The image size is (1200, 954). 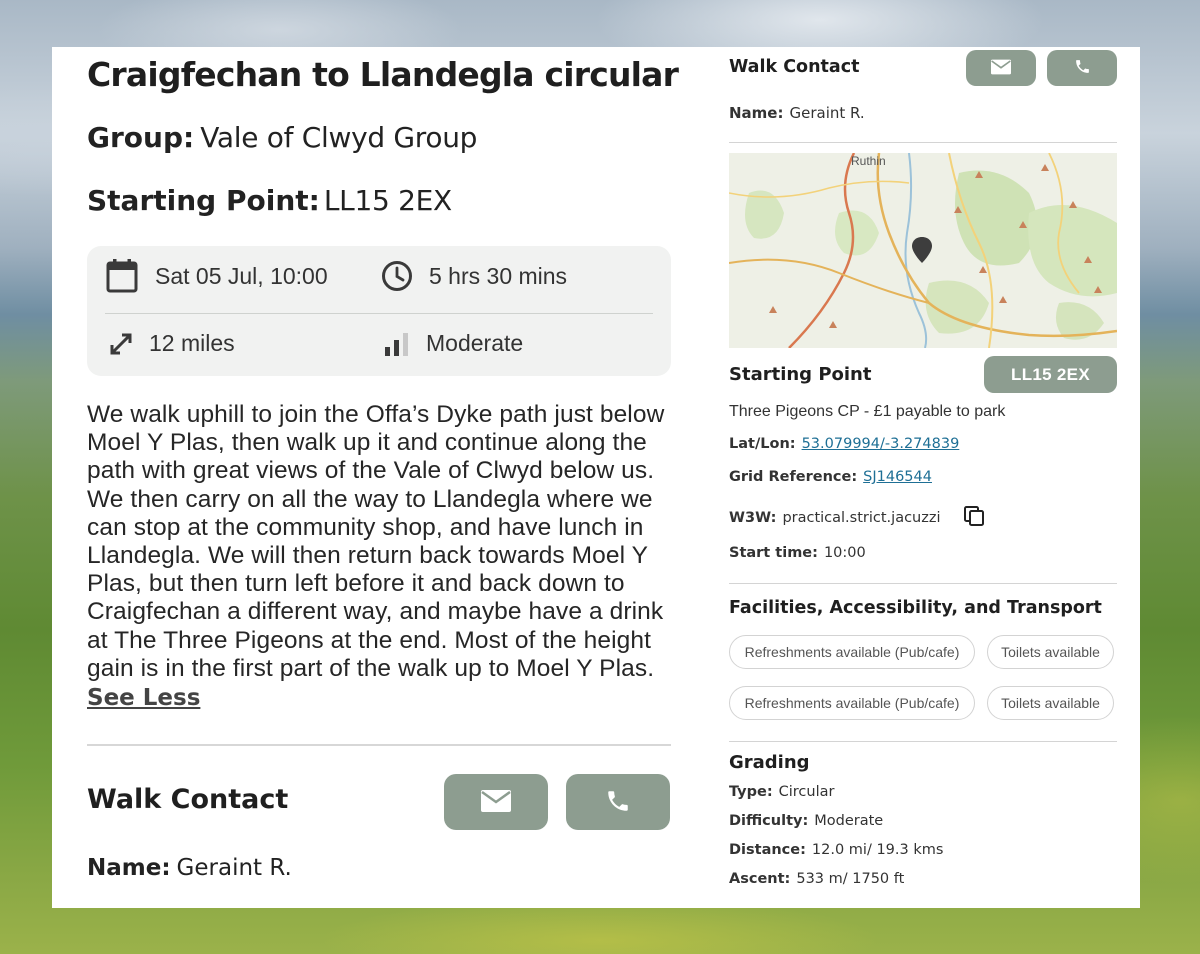 I want to click on w3w-label: W3W:, so click(x=753, y=518).